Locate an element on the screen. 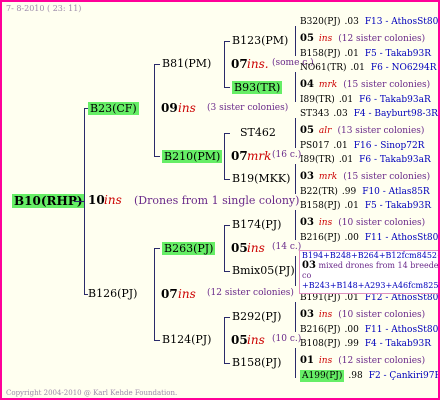 This screenshot has width=440, height=400. b126-desc: (12 sister colonies) is located at coordinates (250, 293).